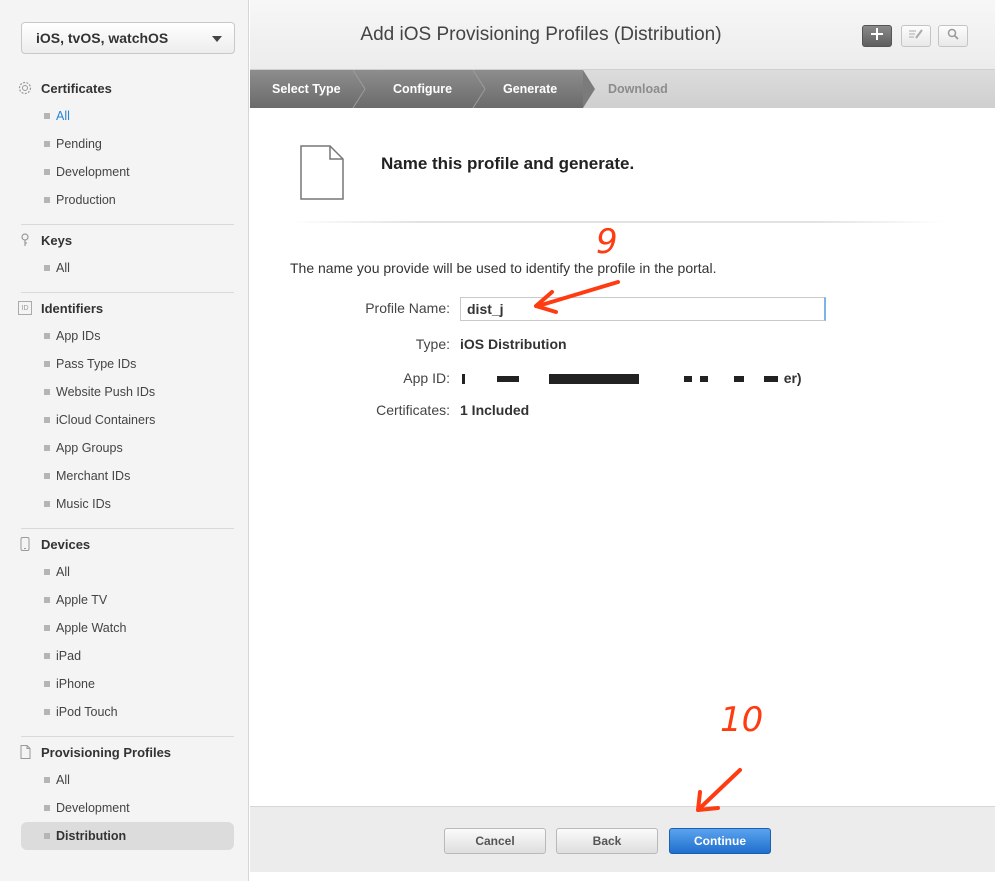 The image size is (995, 881). I want to click on footer-bar: Cancel Back Continue, so click(622, 839).